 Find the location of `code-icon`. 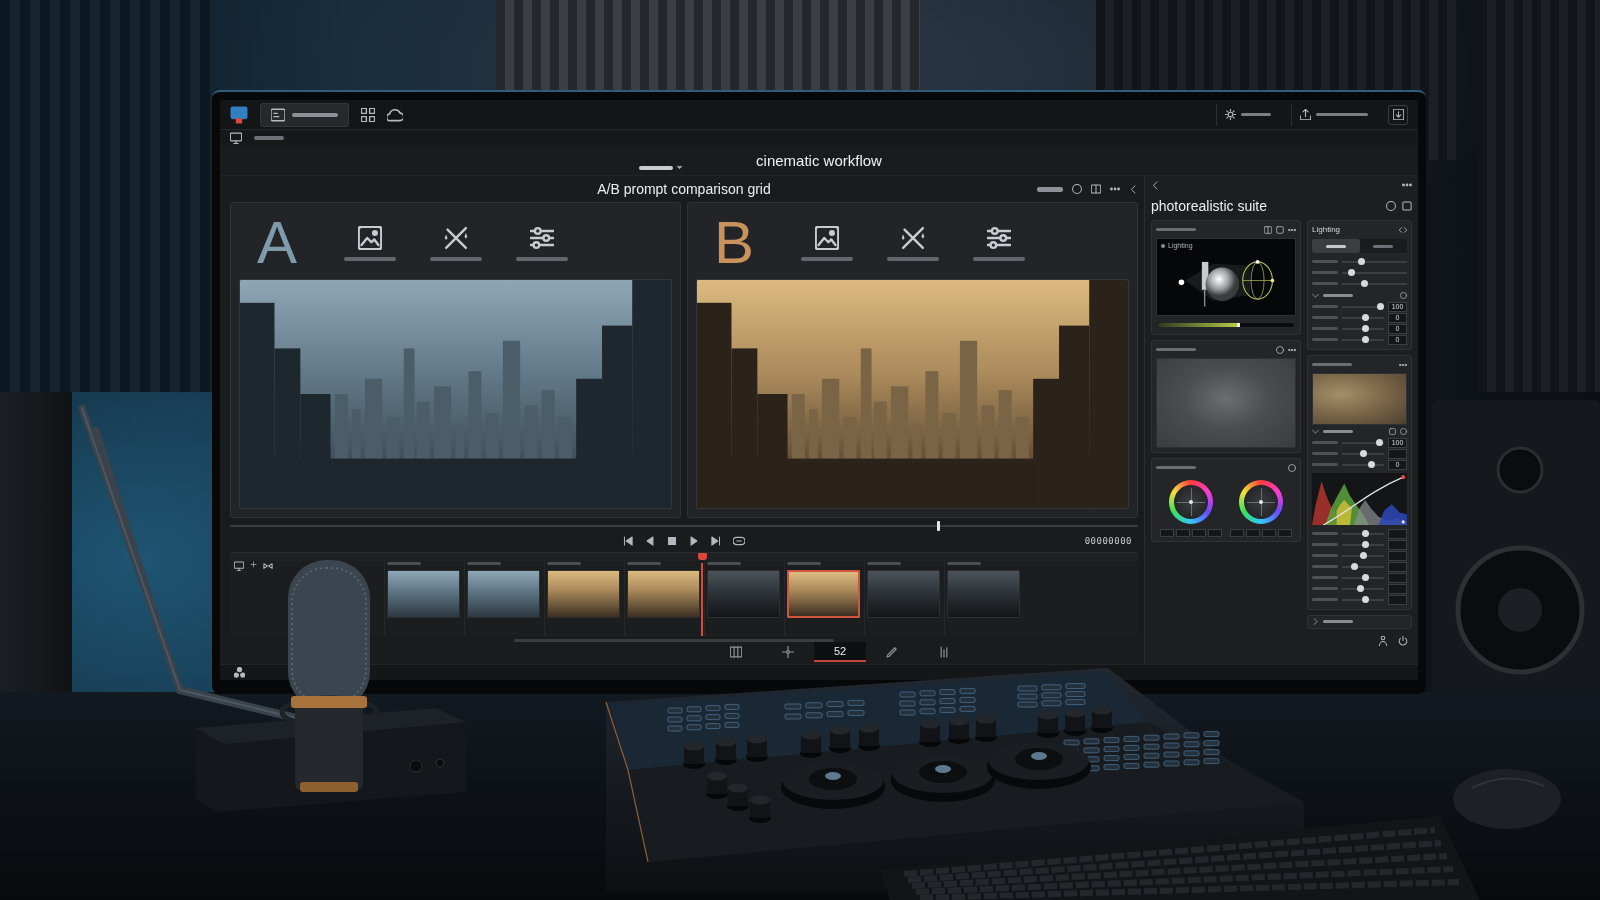

code-icon is located at coordinates (1403, 229).